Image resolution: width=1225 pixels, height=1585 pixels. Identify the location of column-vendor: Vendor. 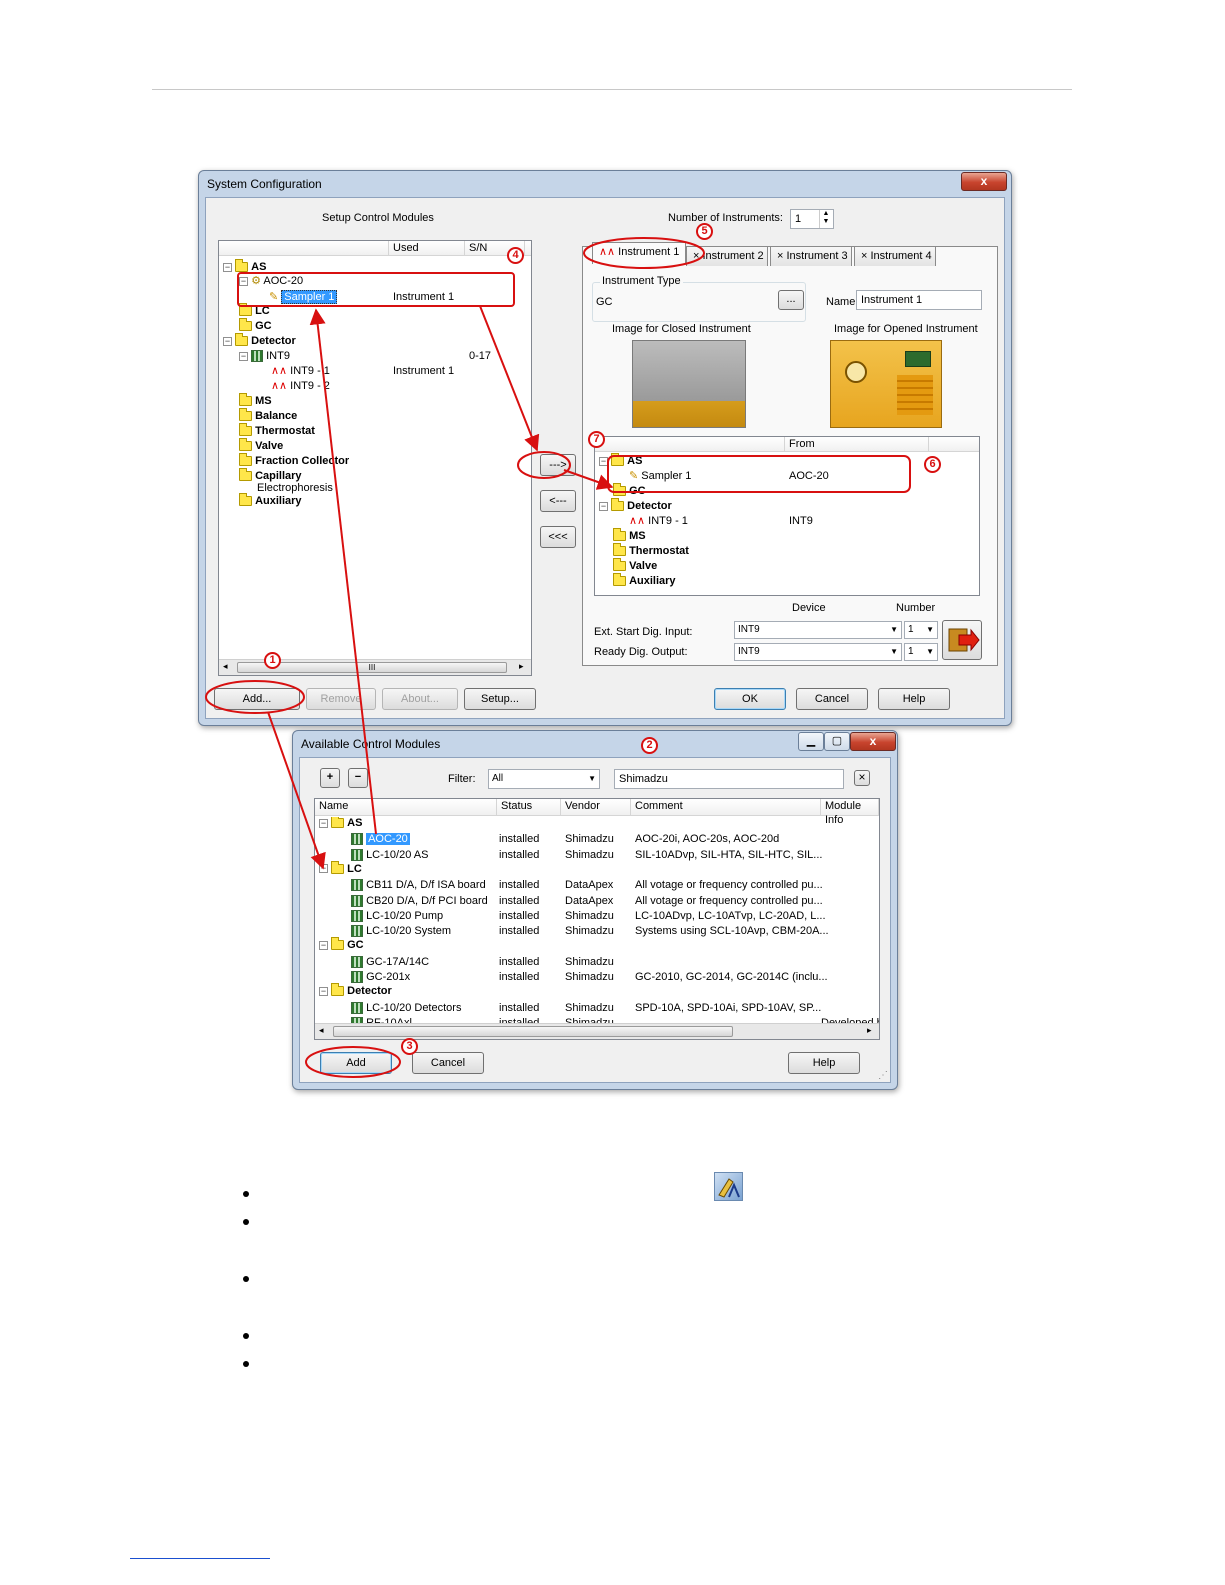
(596, 807).